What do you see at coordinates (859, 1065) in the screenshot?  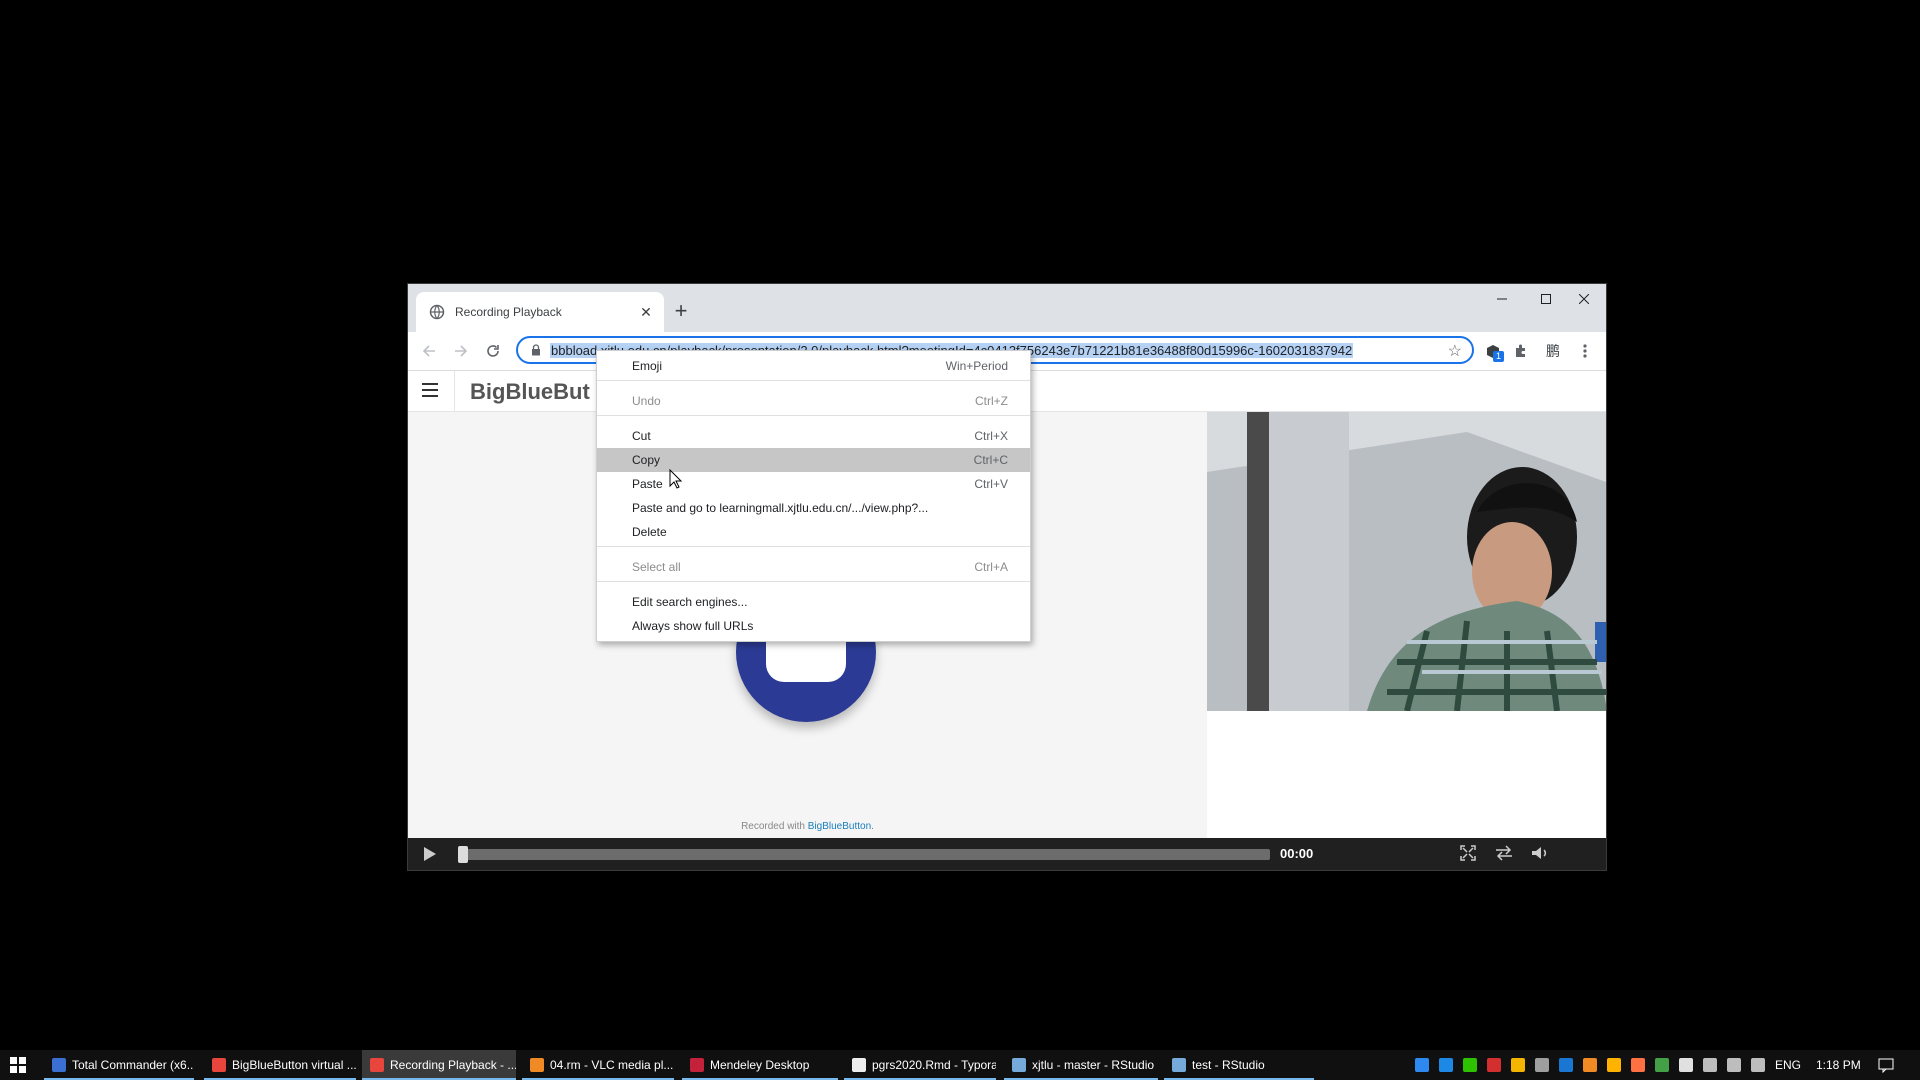 I see `typora-icon` at bounding box center [859, 1065].